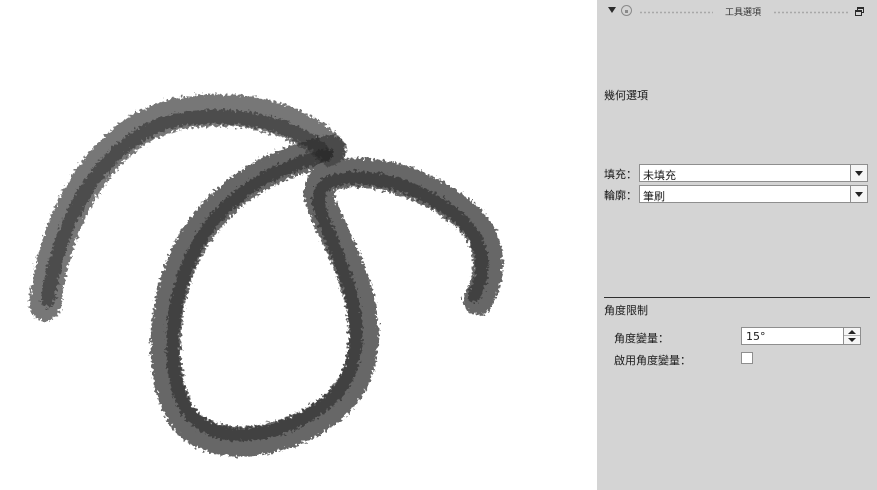 This screenshot has height=490, width=877. Describe the element at coordinates (852, 332) in the screenshot. I see `spin-up-icon` at that location.